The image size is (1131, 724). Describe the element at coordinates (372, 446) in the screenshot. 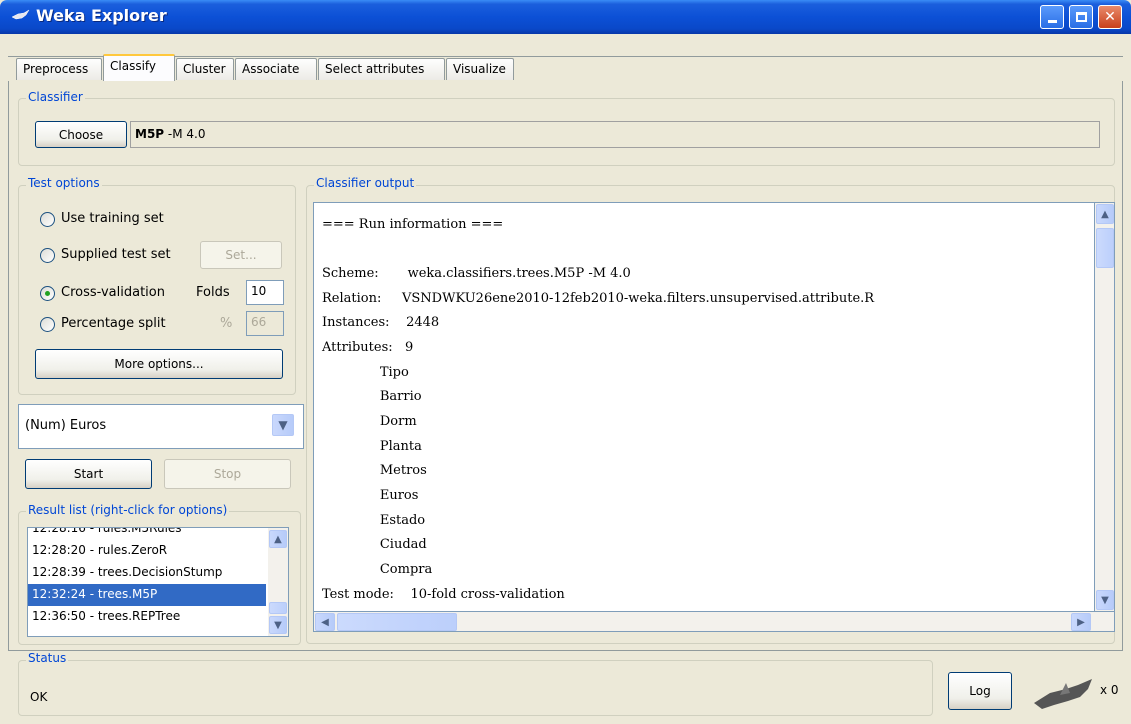

I see `output-line: Planta` at that location.